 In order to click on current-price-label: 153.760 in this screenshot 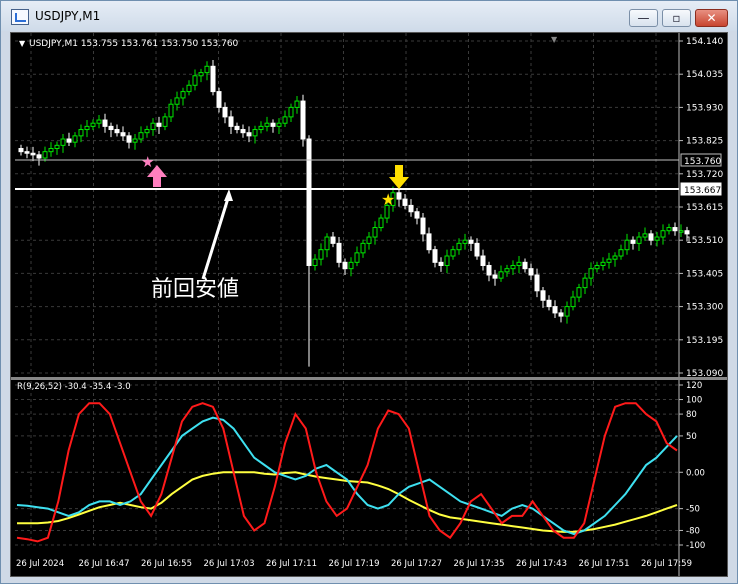, I will do `click(702, 162)`.